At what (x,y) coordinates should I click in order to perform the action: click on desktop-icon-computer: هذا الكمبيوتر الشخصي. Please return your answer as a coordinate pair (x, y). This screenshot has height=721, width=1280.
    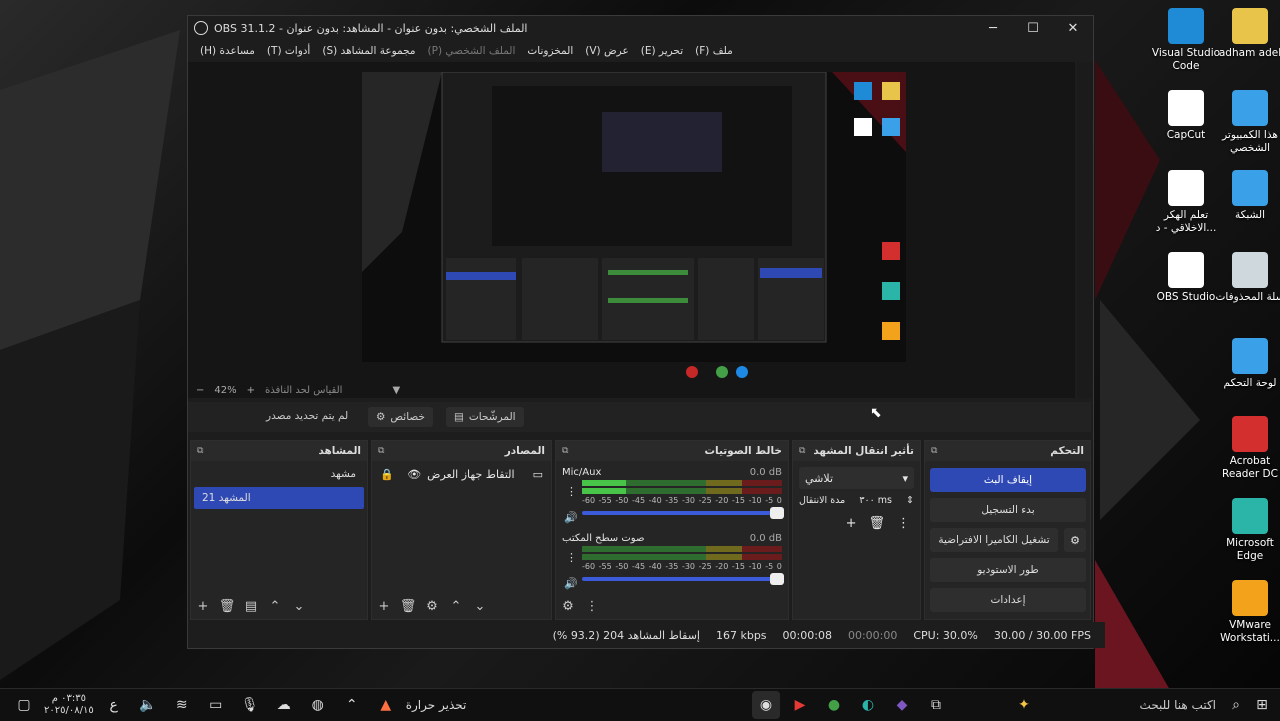
    Looking at the image, I should click on (1246, 122).